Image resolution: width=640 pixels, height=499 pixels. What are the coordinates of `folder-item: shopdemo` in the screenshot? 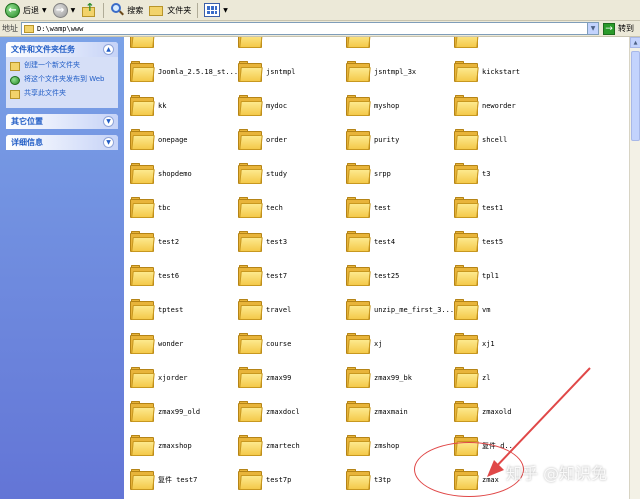 It's located at (184, 174).